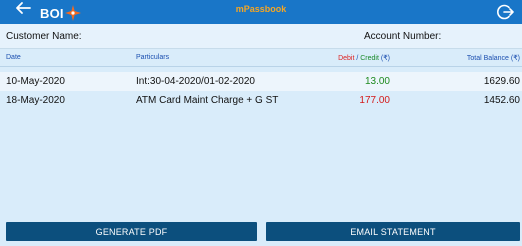 The image size is (522, 246). What do you see at coordinates (261, 66) in the screenshot?
I see `header-divider` at bounding box center [261, 66].